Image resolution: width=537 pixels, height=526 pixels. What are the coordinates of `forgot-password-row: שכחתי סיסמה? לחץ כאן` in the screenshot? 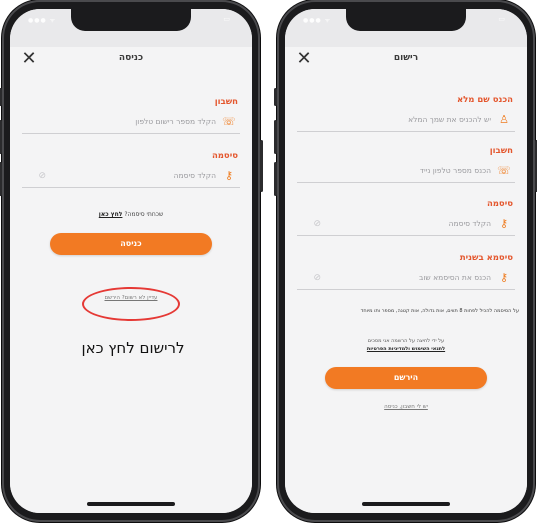 It's located at (131, 215).